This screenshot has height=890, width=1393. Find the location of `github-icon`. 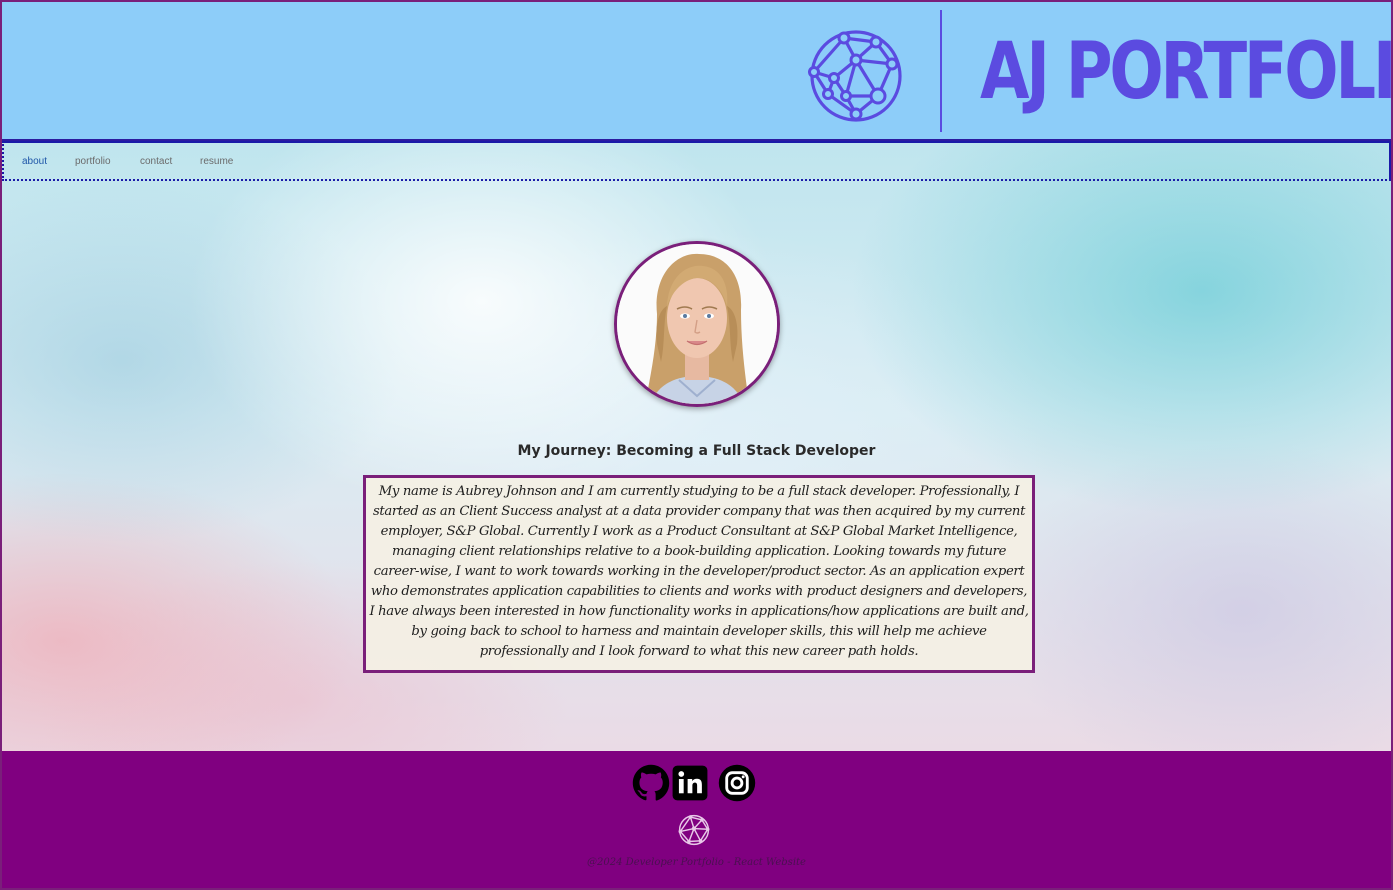

github-icon is located at coordinates (651, 783).